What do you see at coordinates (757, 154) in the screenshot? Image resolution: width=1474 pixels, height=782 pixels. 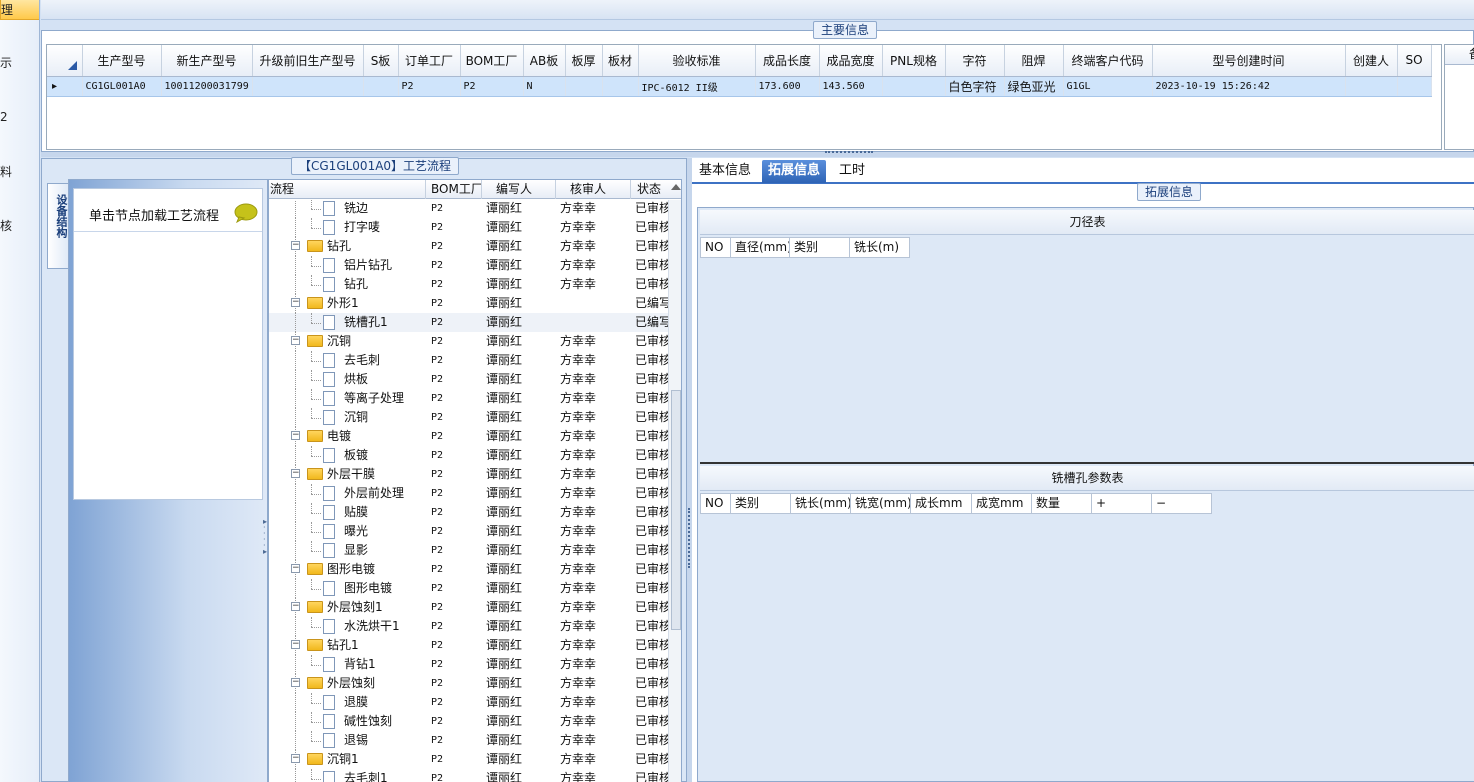 I see `horizontal-splitter` at bounding box center [757, 154].